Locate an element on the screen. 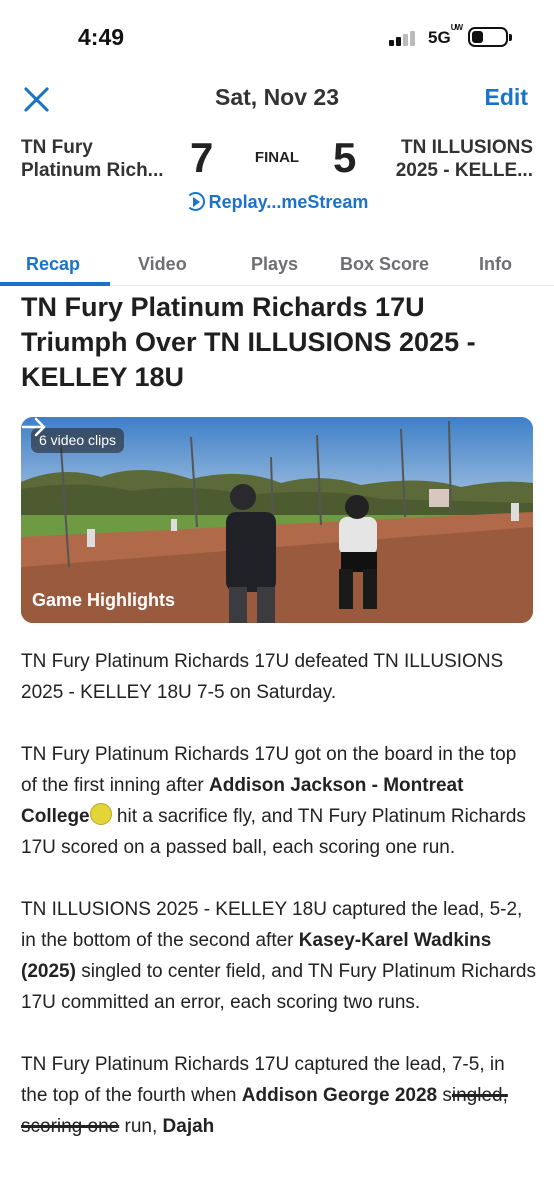 The image size is (554, 1200). nav-bar: Sat, Nov 23 Edit is located at coordinates (277, 97).